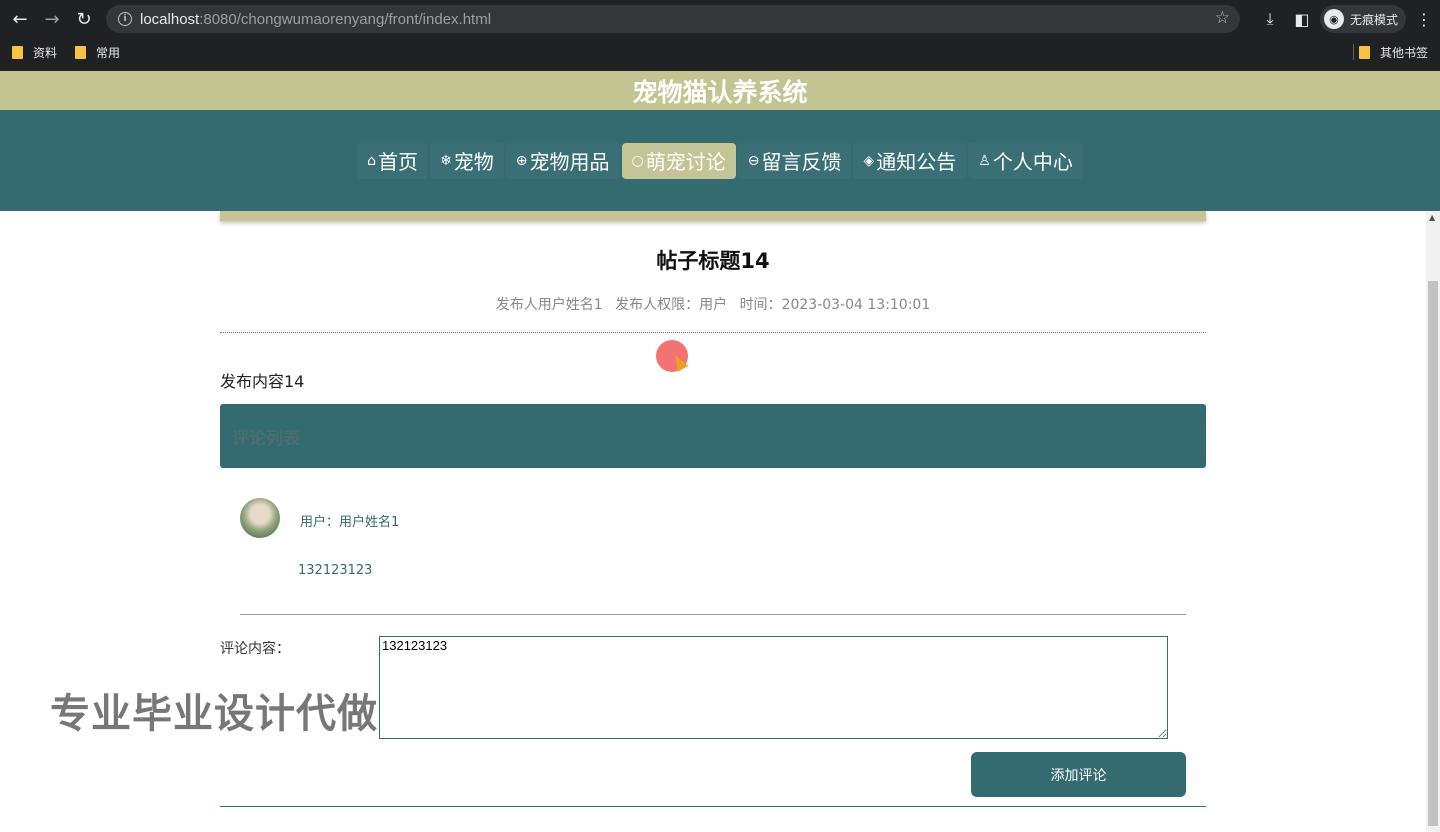 The height and width of the screenshot is (832, 1440). What do you see at coordinates (1424, 19) in the screenshot?
I see `menu-icon: ⋮` at bounding box center [1424, 19].